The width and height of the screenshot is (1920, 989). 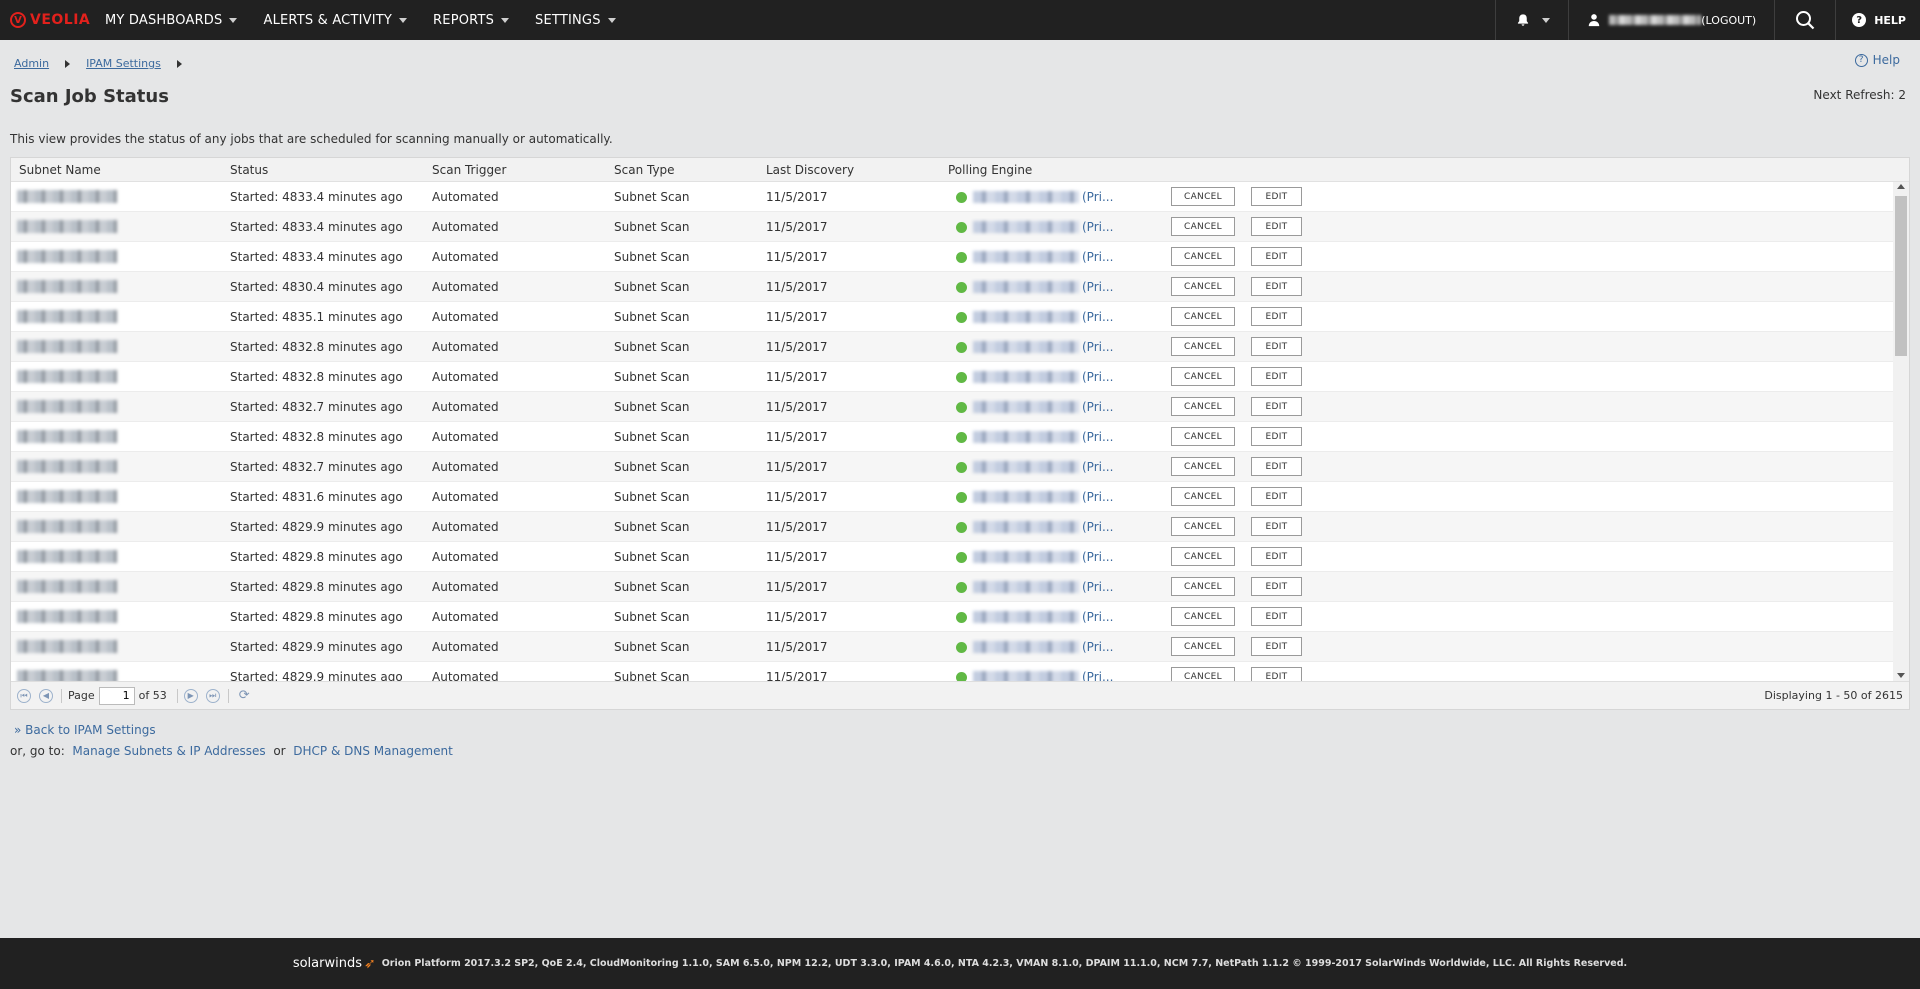 I want to click on back-to-ipam-settings-link: » Back to IPAM Settings, so click(x=85, y=730).